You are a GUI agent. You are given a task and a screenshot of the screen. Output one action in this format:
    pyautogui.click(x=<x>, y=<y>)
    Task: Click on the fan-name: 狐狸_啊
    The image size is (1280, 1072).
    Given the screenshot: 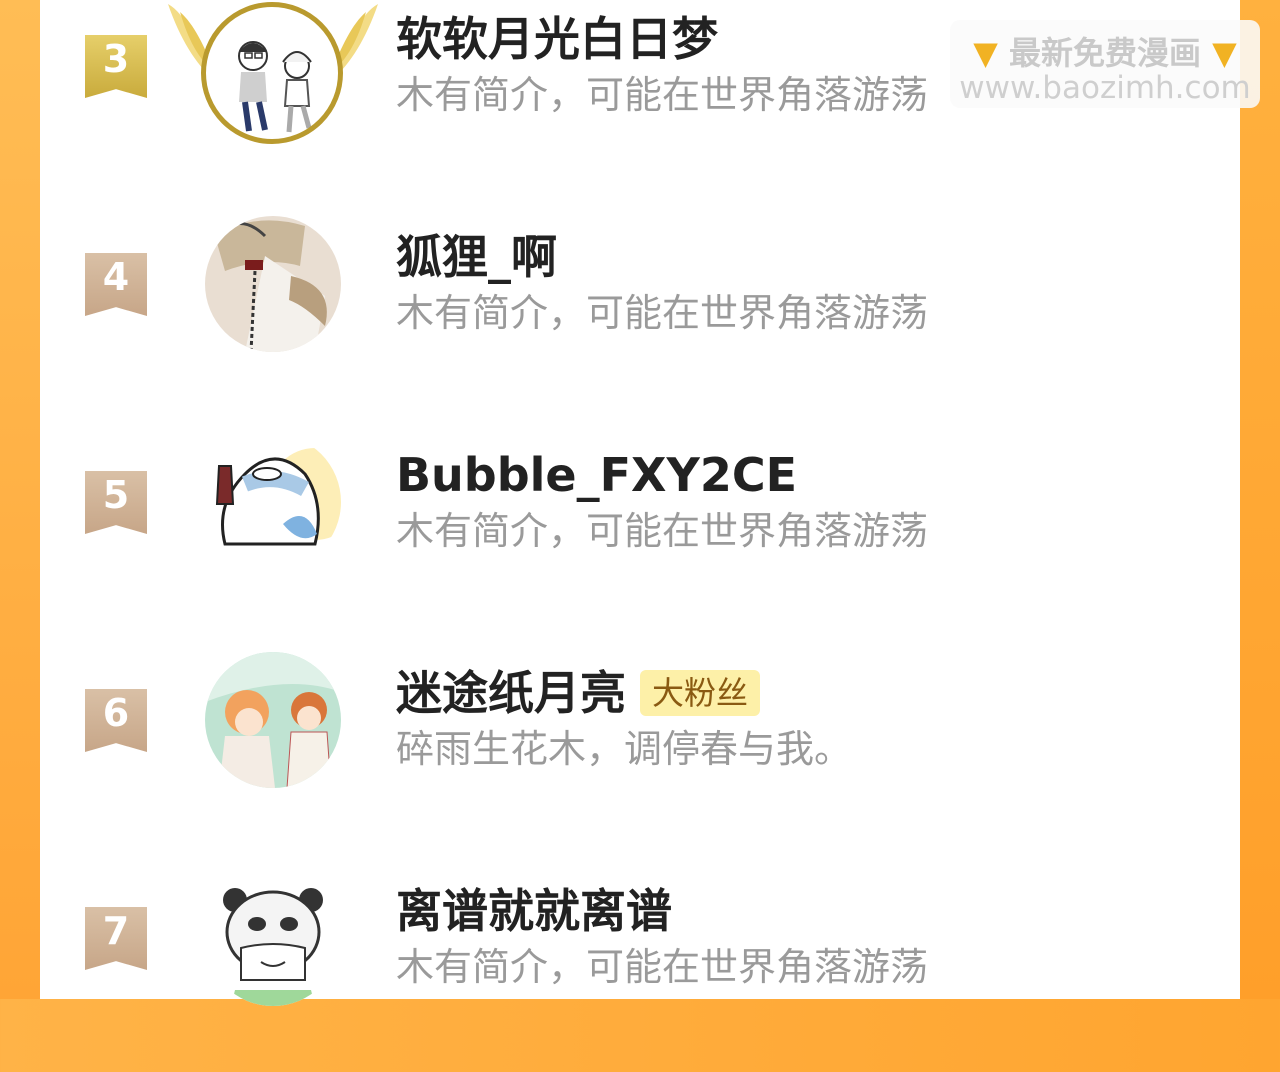 What is the action you would take?
    pyautogui.click(x=476, y=257)
    